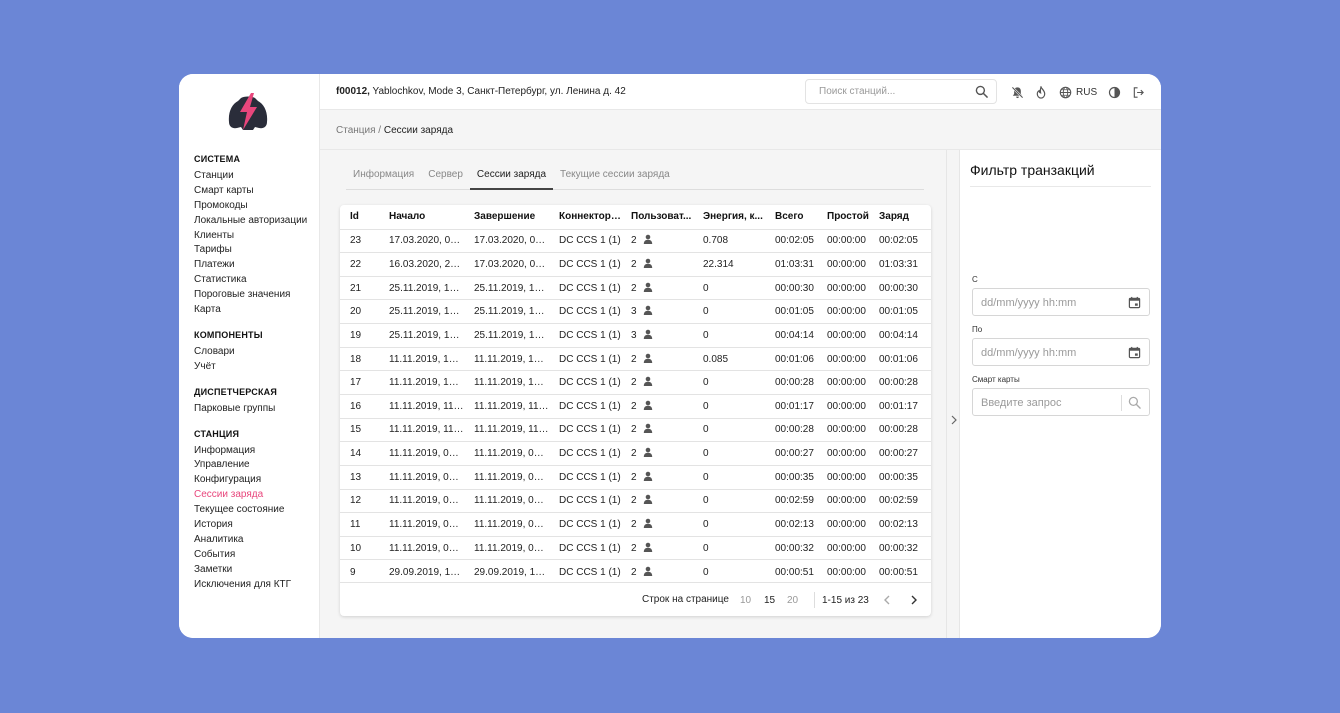  I want to click on column-header: Простой, so click(843, 217).